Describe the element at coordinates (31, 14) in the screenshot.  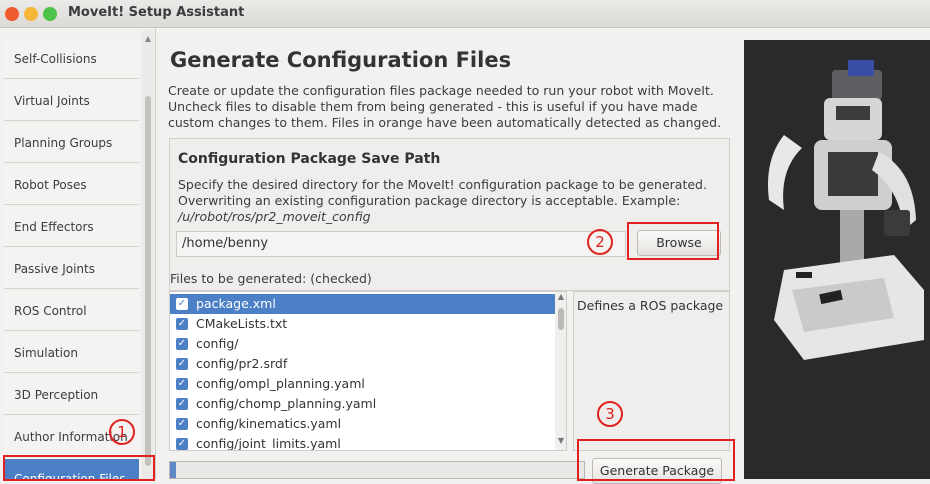
I see `minimize-window-button` at that location.